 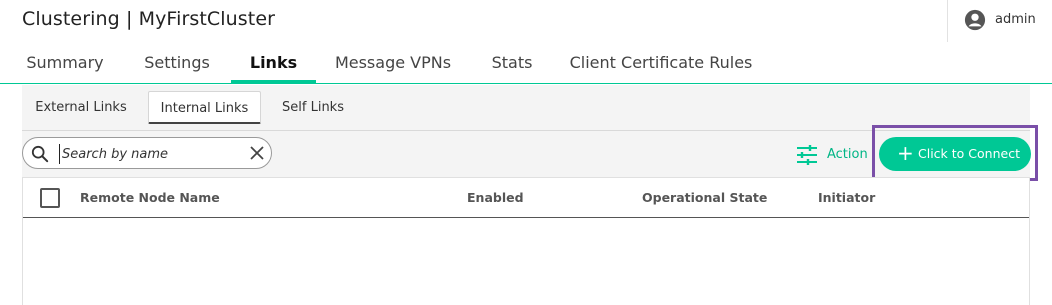 I want to click on user-menu: admin, so click(x=999, y=21).